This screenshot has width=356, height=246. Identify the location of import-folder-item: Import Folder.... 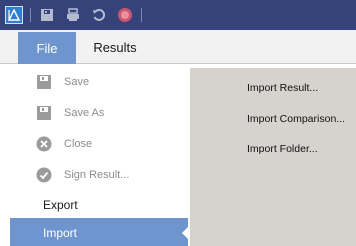
(282, 149).